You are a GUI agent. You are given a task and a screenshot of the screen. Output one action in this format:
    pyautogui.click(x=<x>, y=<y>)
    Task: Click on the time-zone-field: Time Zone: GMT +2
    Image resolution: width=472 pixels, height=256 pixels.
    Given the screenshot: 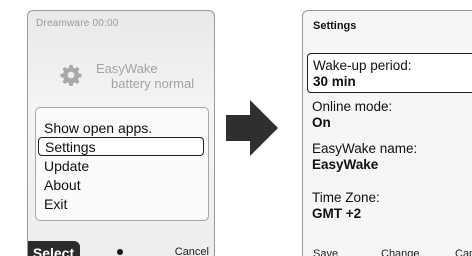 What is the action you would take?
    pyautogui.click(x=392, y=206)
    